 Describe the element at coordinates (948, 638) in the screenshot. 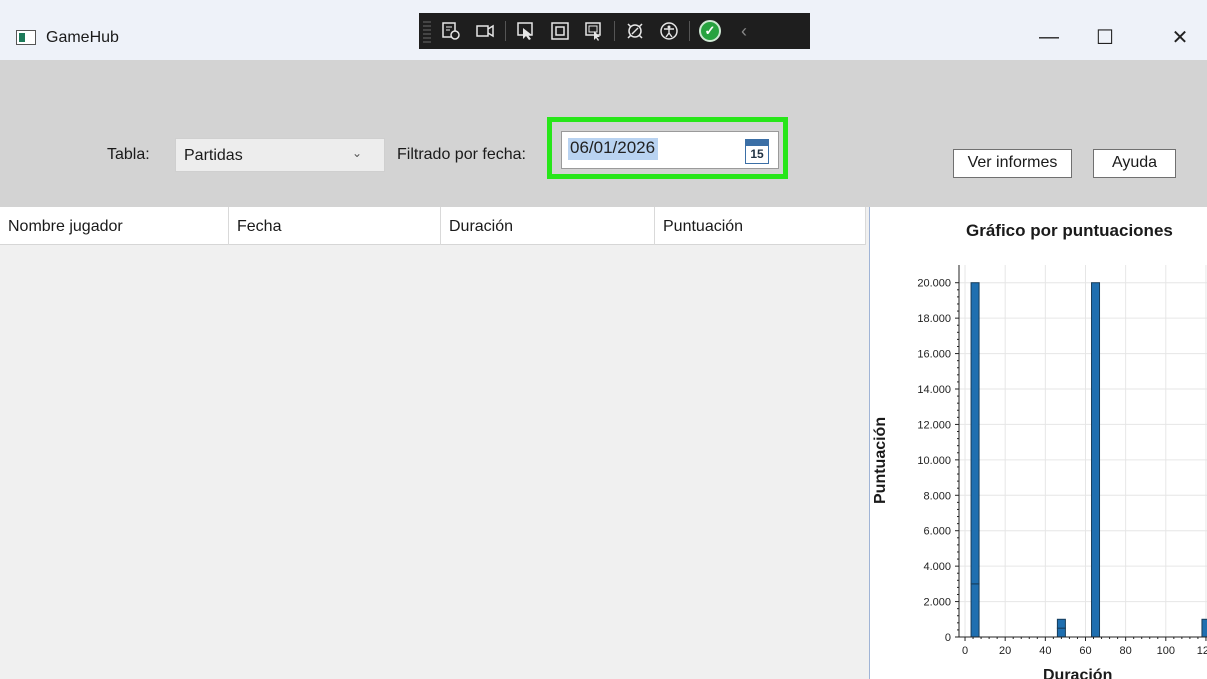

I see `y-tick-label: 0` at that location.